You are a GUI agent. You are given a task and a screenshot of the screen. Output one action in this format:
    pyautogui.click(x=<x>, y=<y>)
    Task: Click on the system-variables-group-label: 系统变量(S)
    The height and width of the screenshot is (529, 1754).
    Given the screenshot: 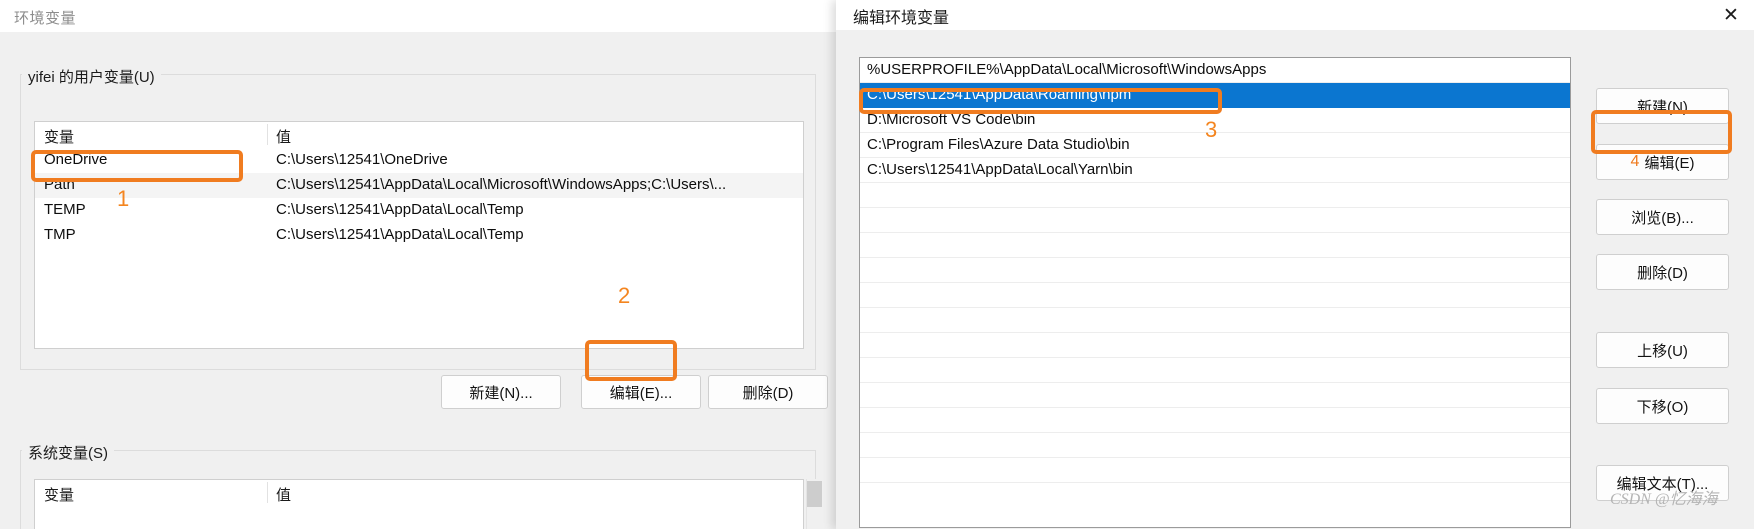 What is the action you would take?
    pyautogui.click(x=68, y=452)
    